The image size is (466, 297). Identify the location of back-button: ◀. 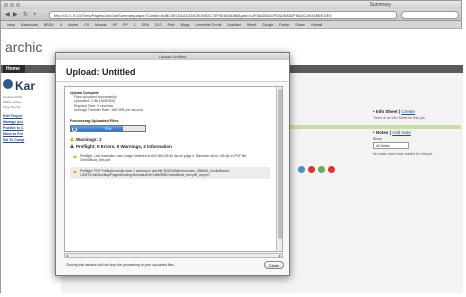
(7, 15).